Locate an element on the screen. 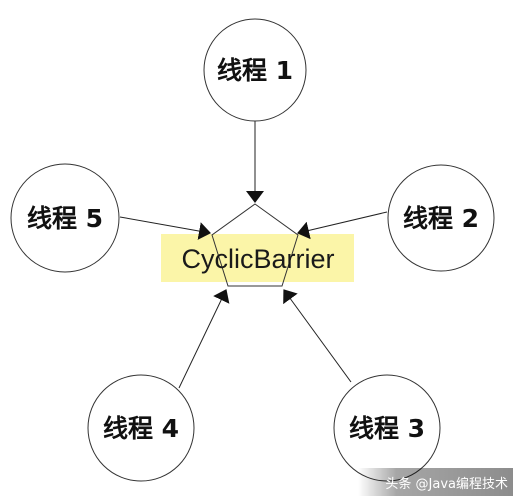 This screenshot has height=498, width=513. center-label: CyclicBarrier is located at coordinates (257, 259).